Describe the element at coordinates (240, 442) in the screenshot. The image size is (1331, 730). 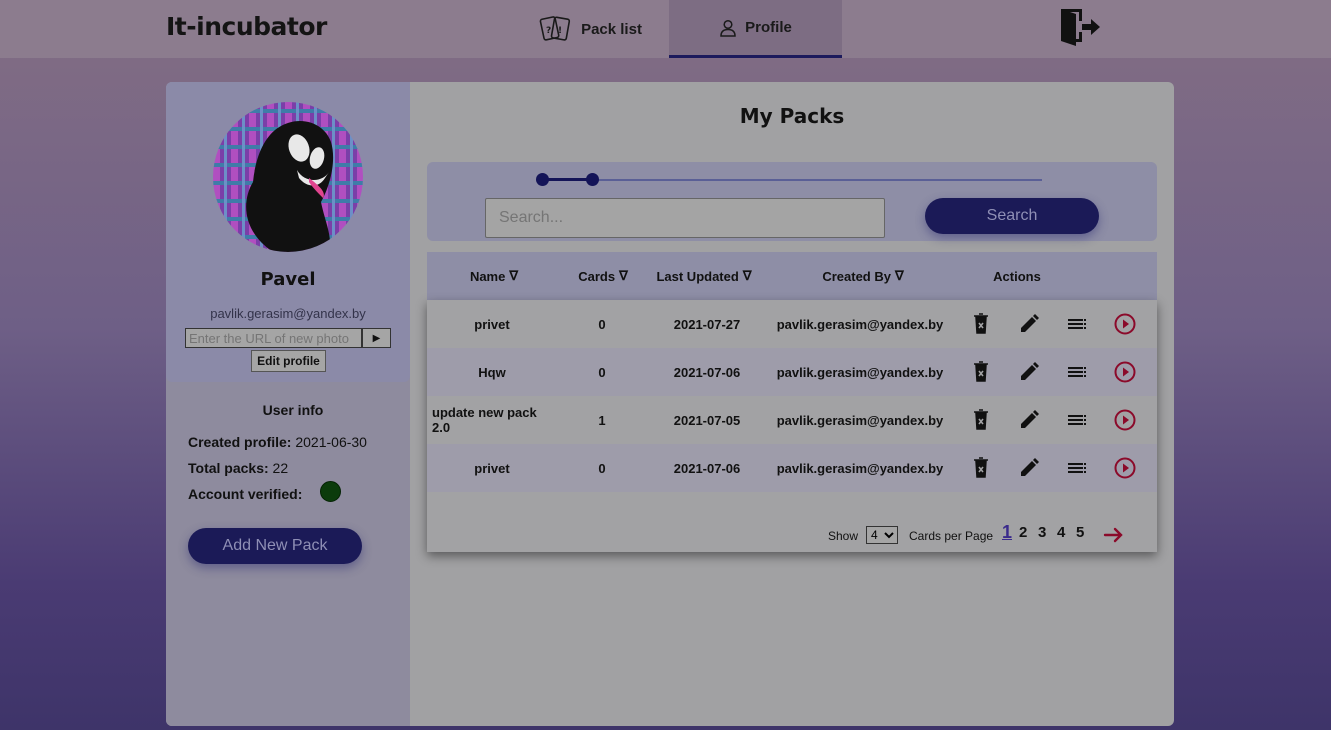
I see `created-profile-label: Created profile:` at that location.